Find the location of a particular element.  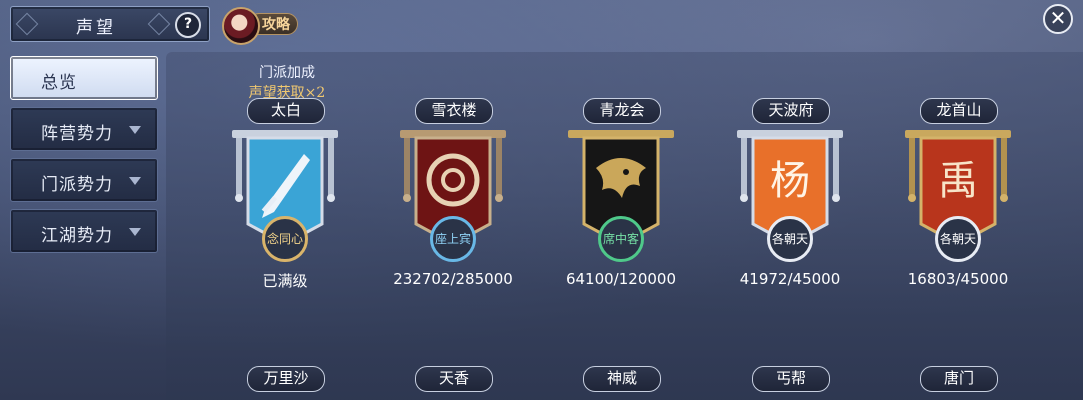

faction-name: 万里沙 is located at coordinates (286, 379).